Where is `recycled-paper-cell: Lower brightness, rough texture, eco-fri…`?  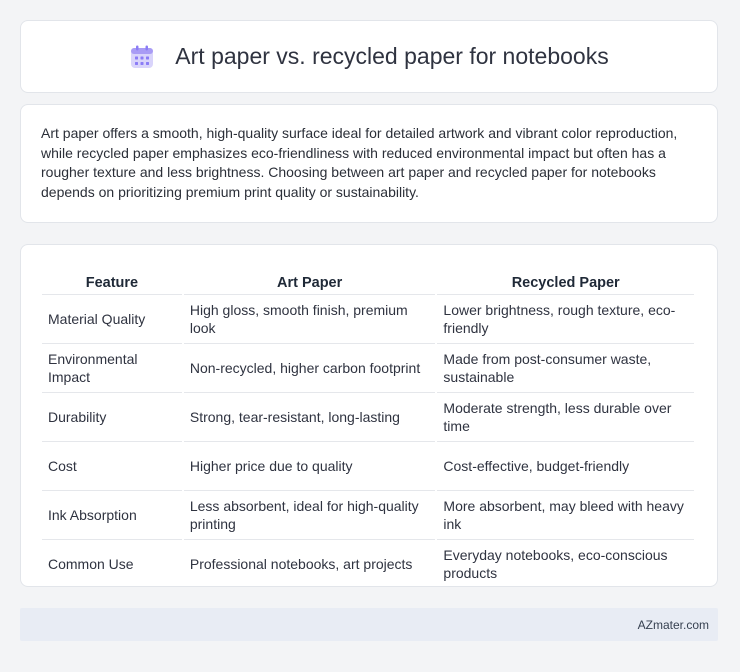 recycled-paper-cell: Lower brightness, rough texture, eco-fri… is located at coordinates (565, 319).